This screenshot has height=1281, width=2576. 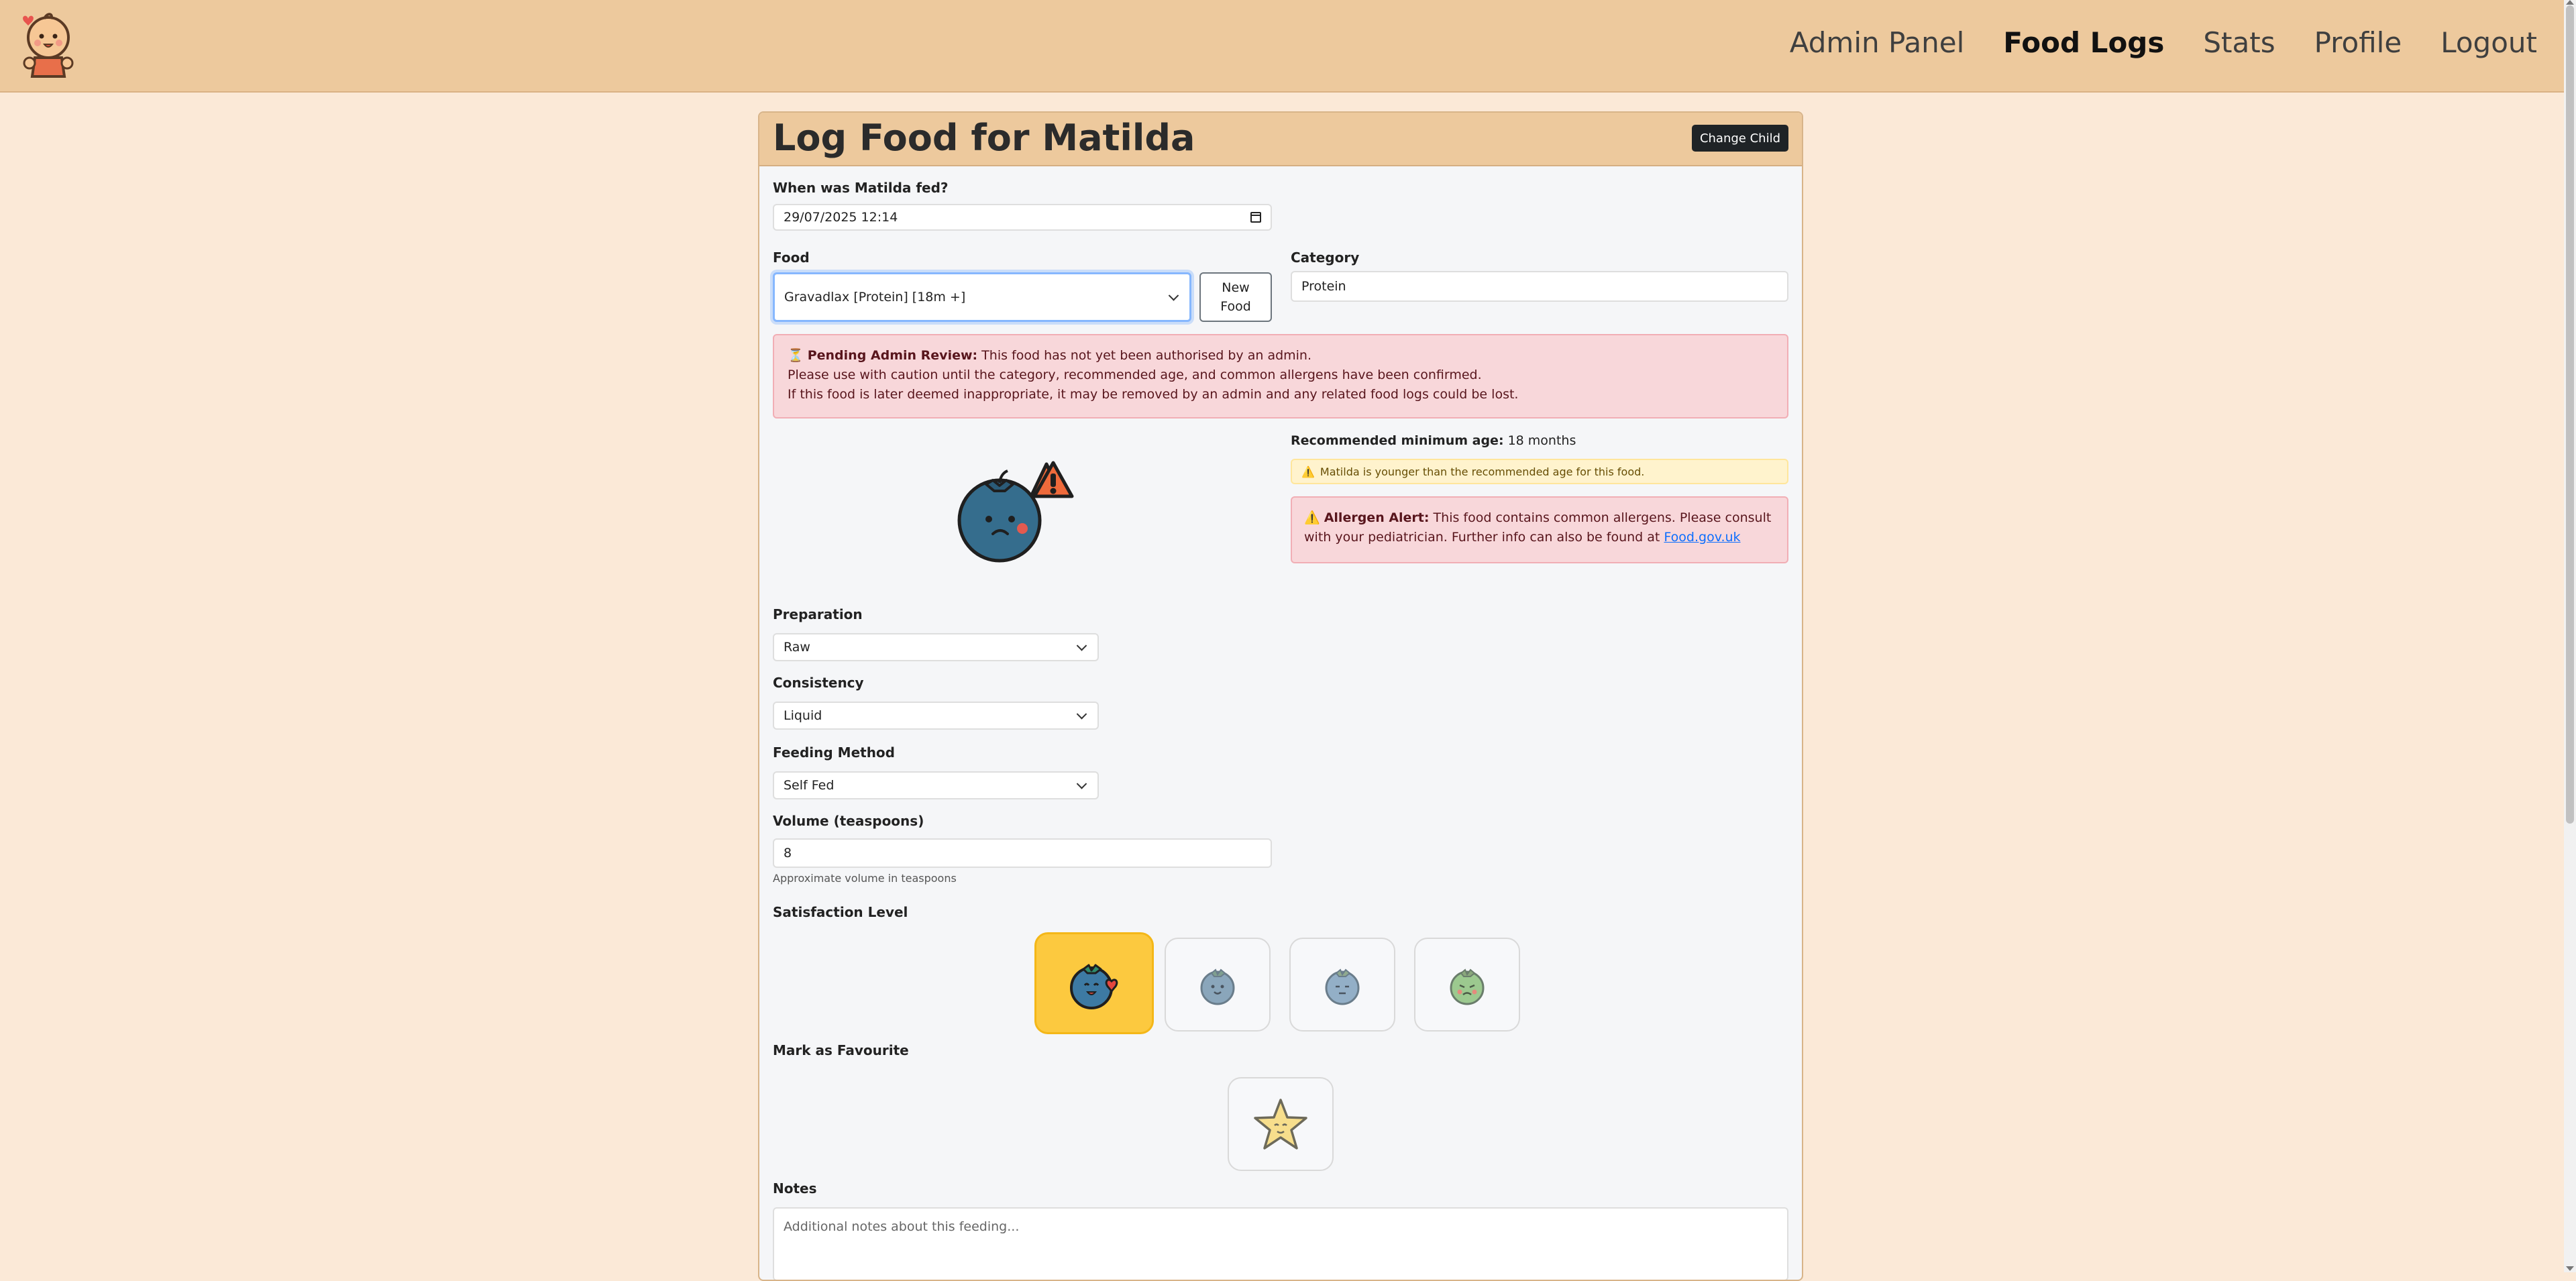 I want to click on category-field: Protein, so click(x=1539, y=286).